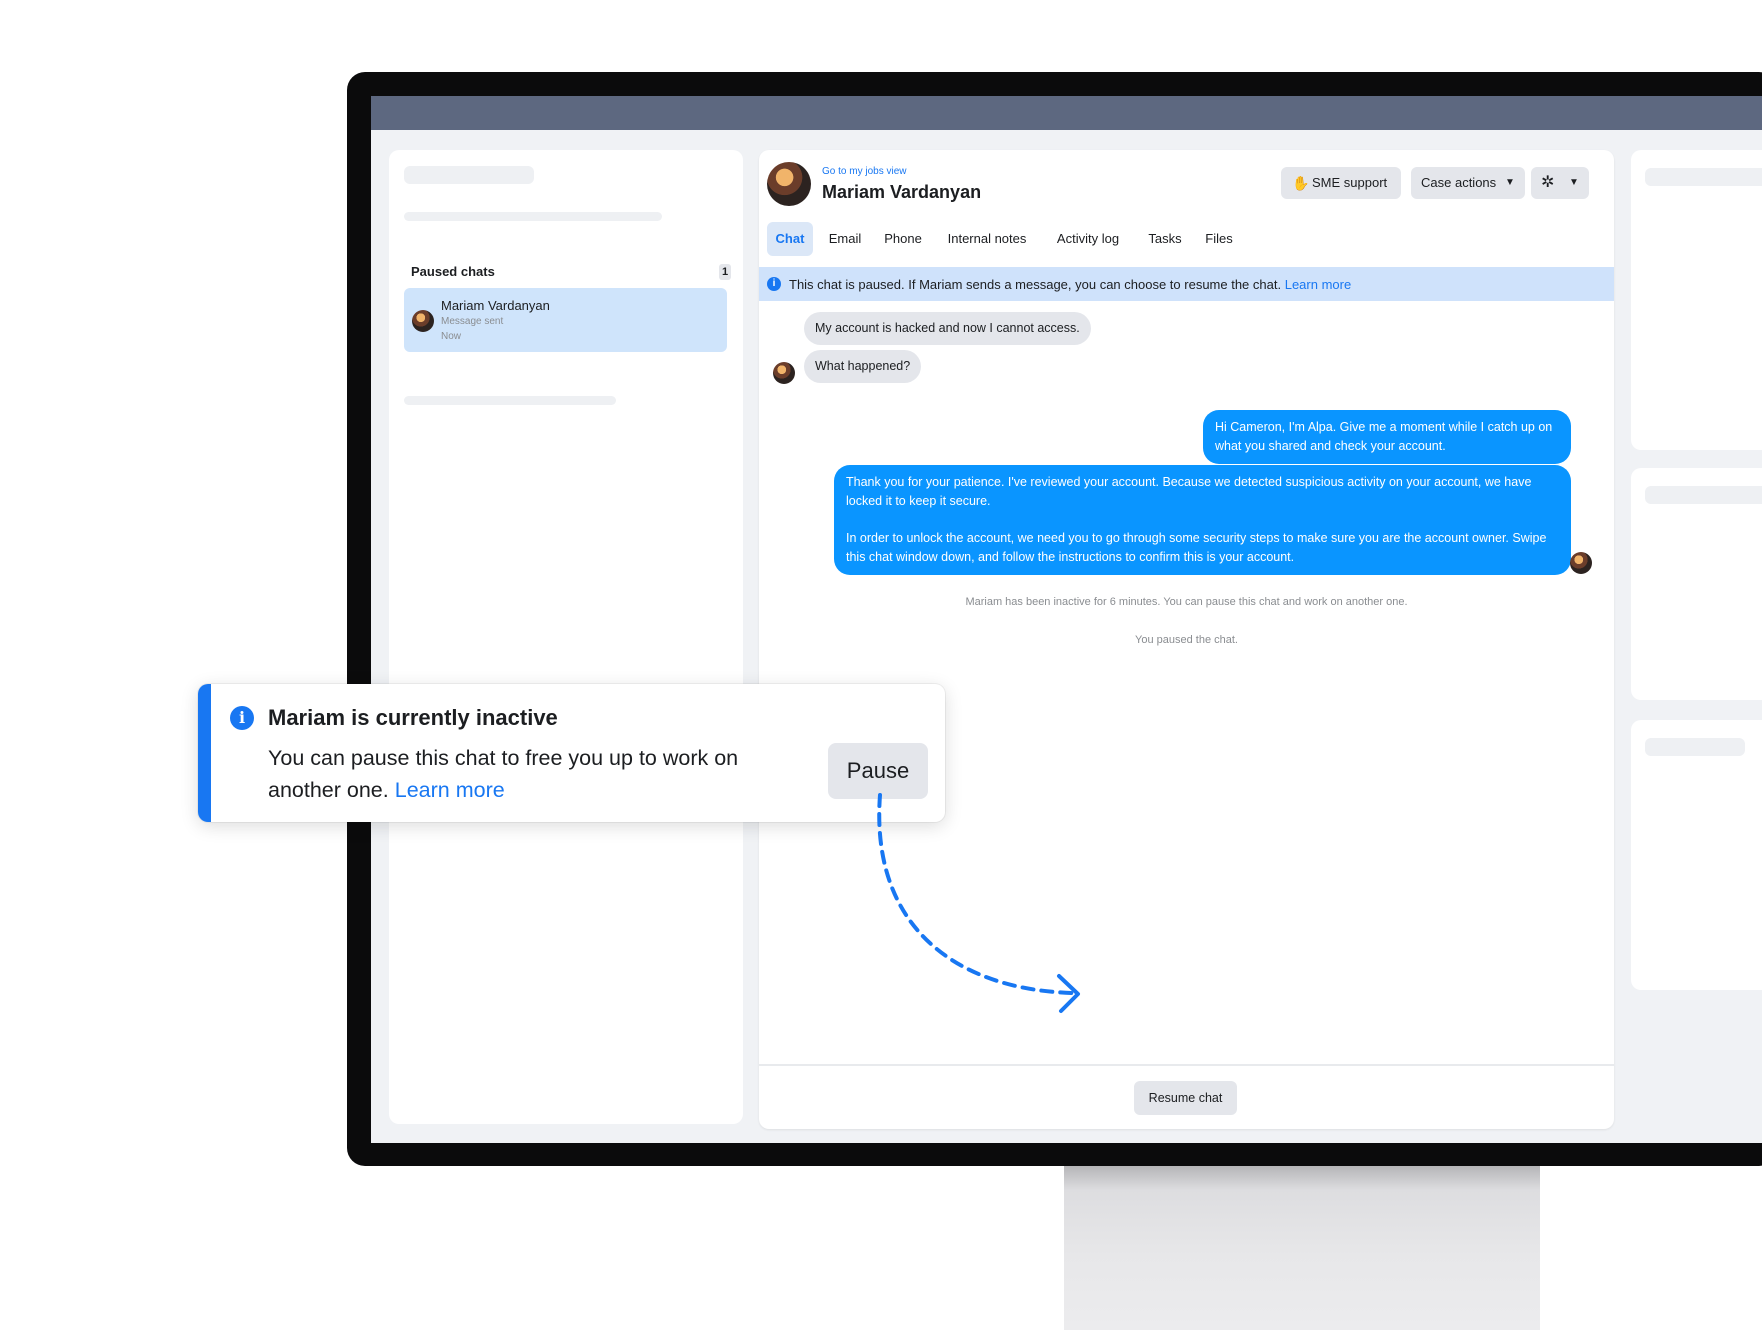  What do you see at coordinates (845, 239) in the screenshot?
I see `tab-email: Email` at bounding box center [845, 239].